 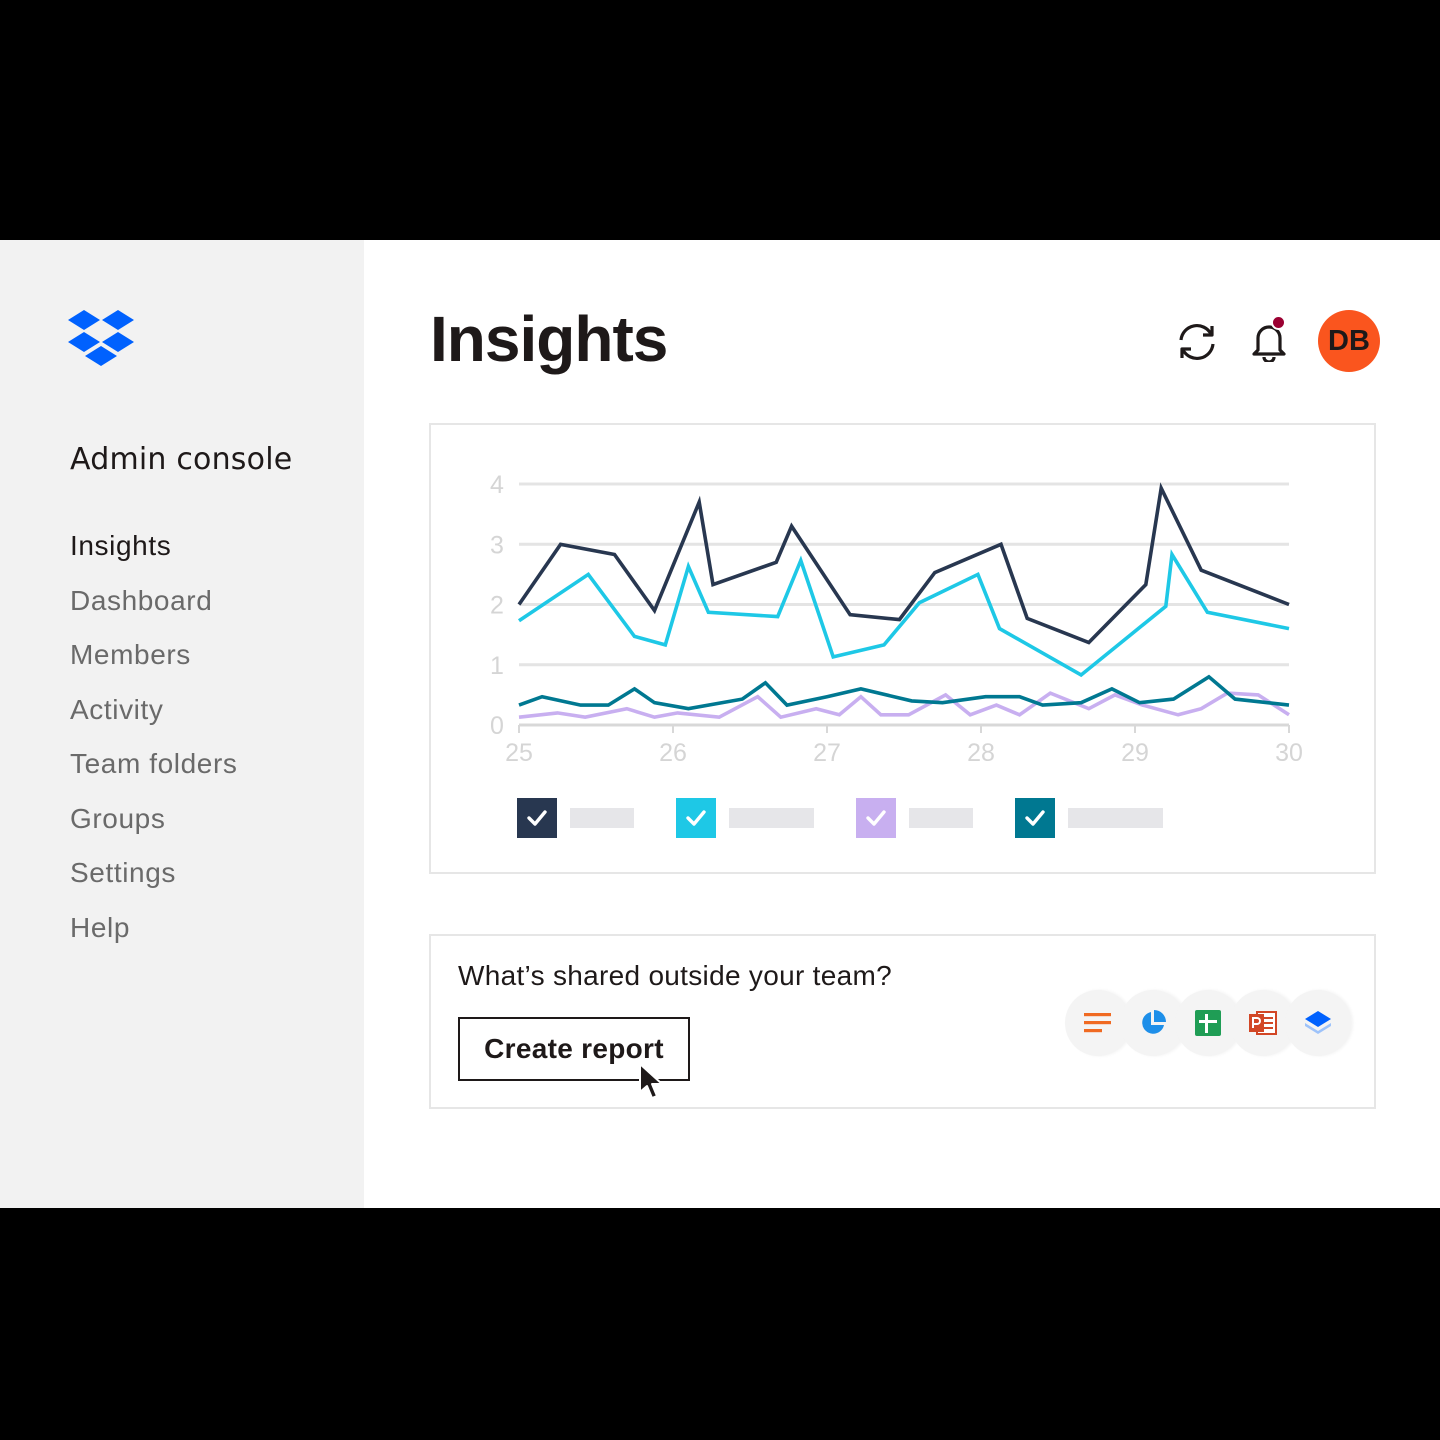 What do you see at coordinates (981, 753) in the screenshot?
I see `x-tick-label: 28` at bounding box center [981, 753].